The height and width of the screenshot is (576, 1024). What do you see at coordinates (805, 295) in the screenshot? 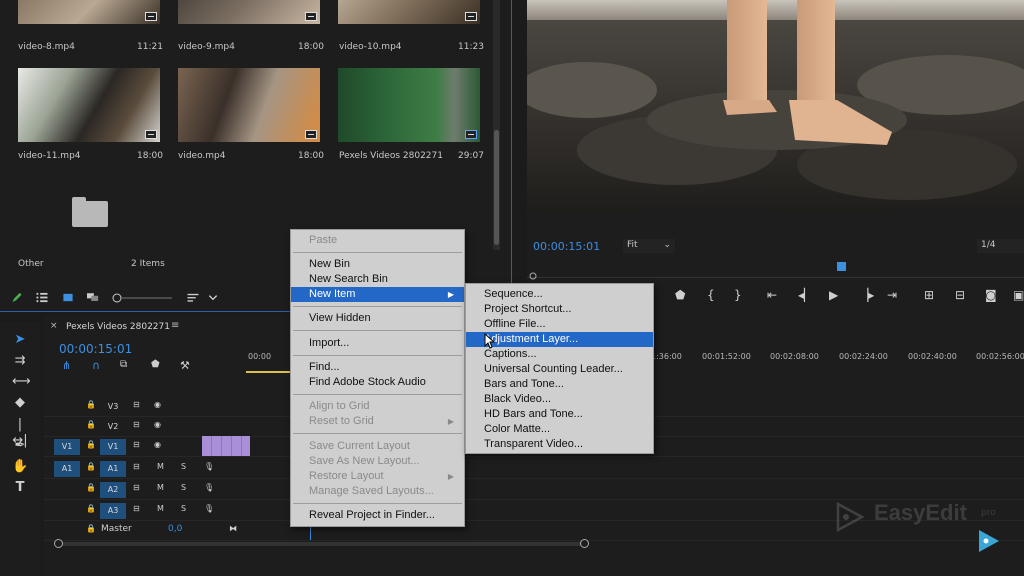
I see `step-back-icon: ◂▏` at bounding box center [805, 295].